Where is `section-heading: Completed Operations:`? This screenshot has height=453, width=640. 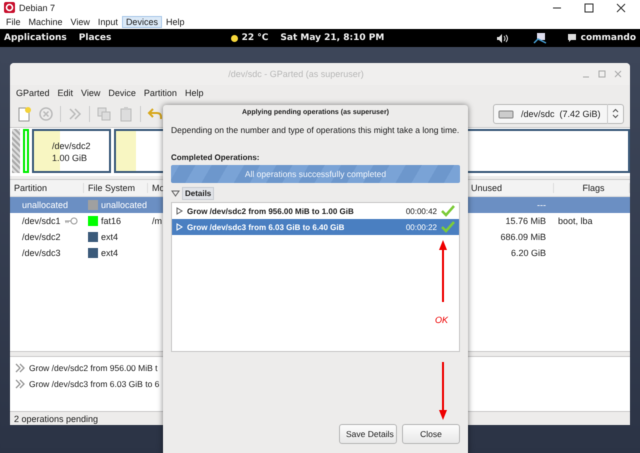
section-heading: Completed Operations: is located at coordinates (215, 157).